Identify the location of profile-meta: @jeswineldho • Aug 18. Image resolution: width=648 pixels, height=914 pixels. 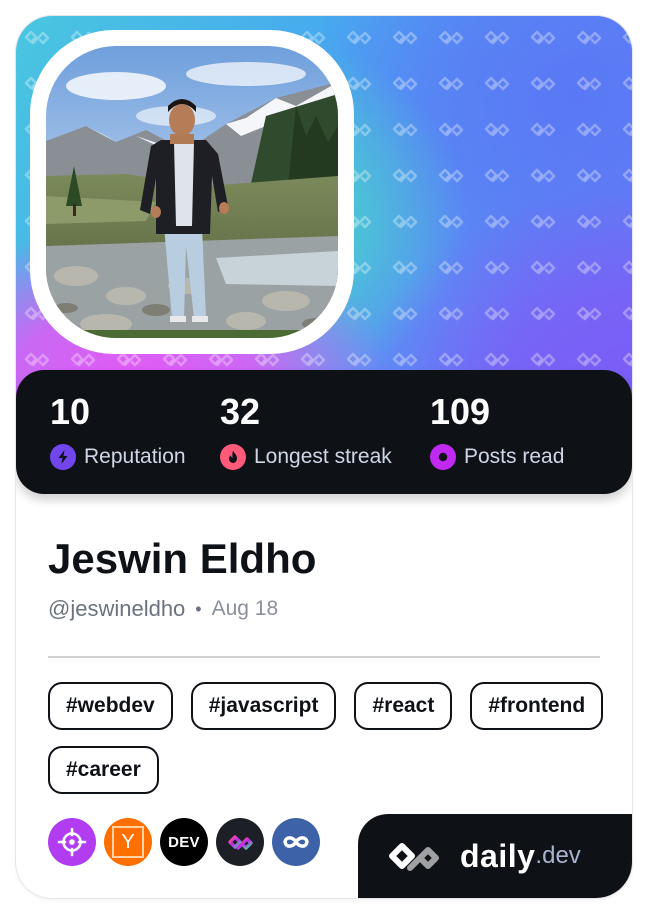
(163, 609).